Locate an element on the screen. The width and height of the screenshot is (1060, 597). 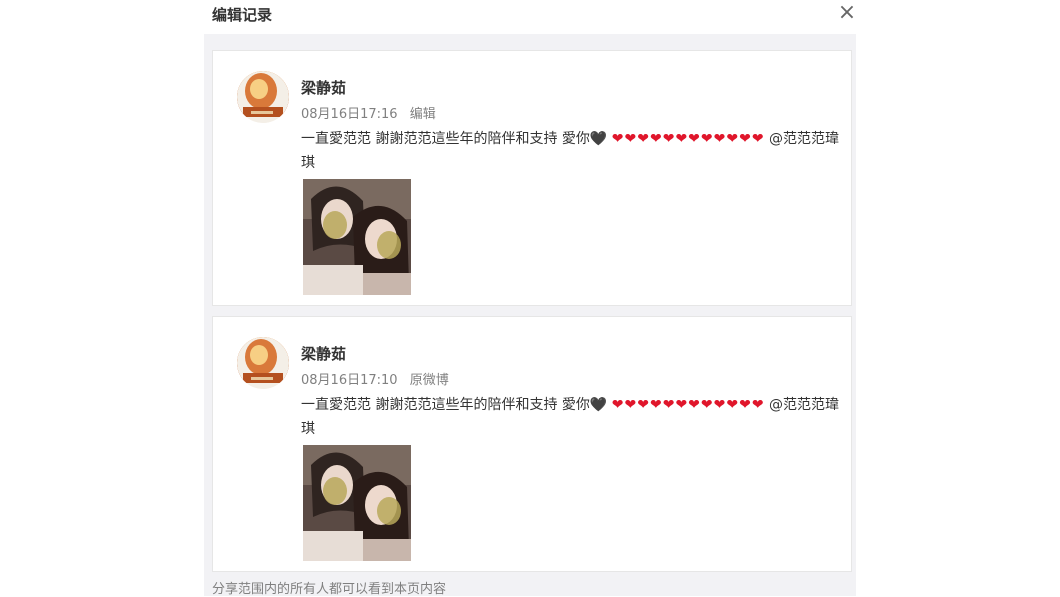
post-meta: 08月16日17:16 编辑 is located at coordinates (368, 112).